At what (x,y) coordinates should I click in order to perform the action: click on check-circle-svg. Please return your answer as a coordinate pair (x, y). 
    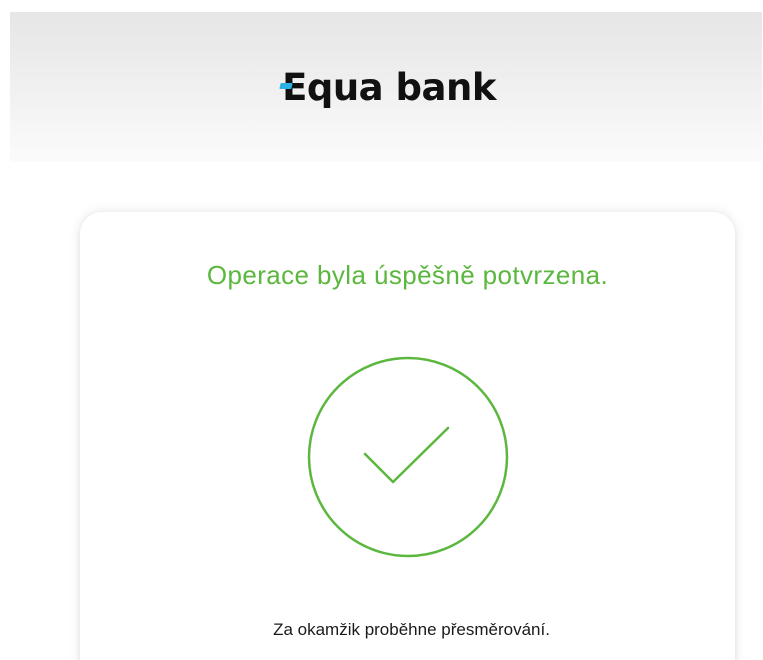
    Looking at the image, I should click on (408, 457).